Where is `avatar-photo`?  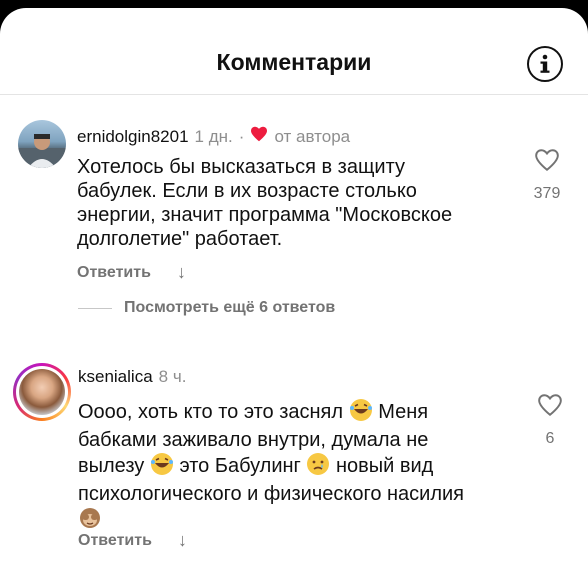
avatar-photo is located at coordinates (42, 392).